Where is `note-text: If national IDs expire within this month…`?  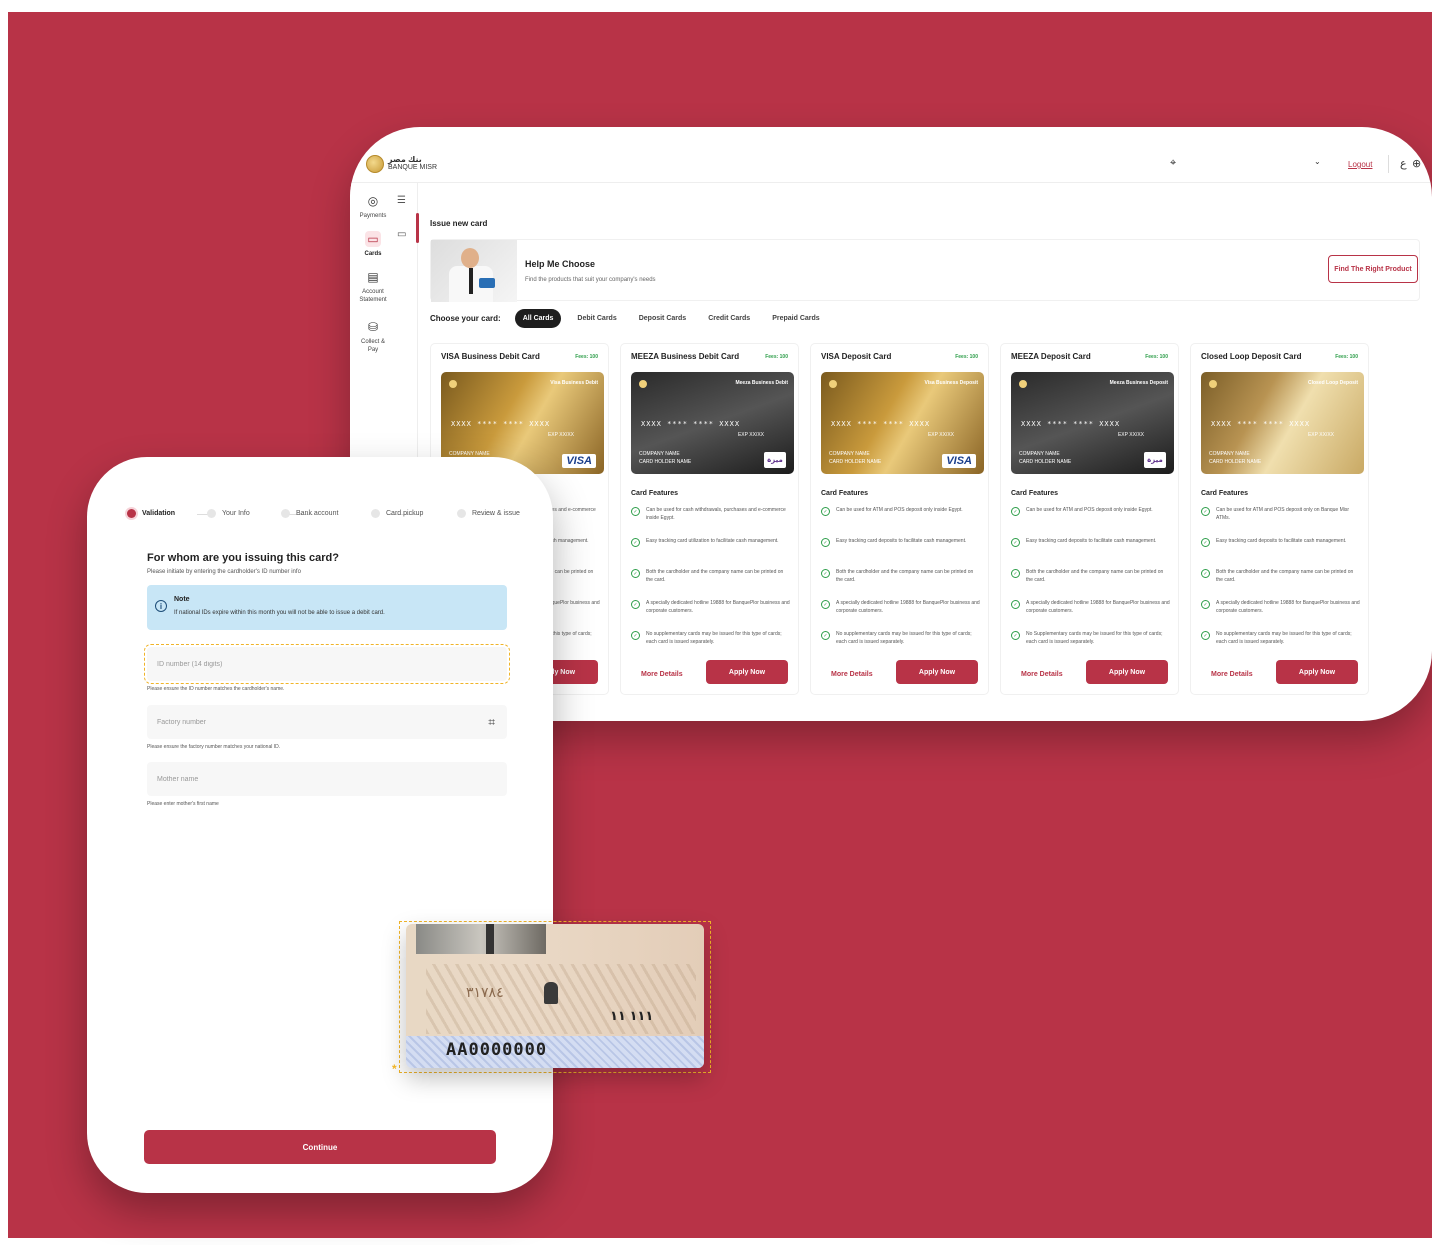 note-text: If national IDs expire within this month… is located at coordinates (279, 613).